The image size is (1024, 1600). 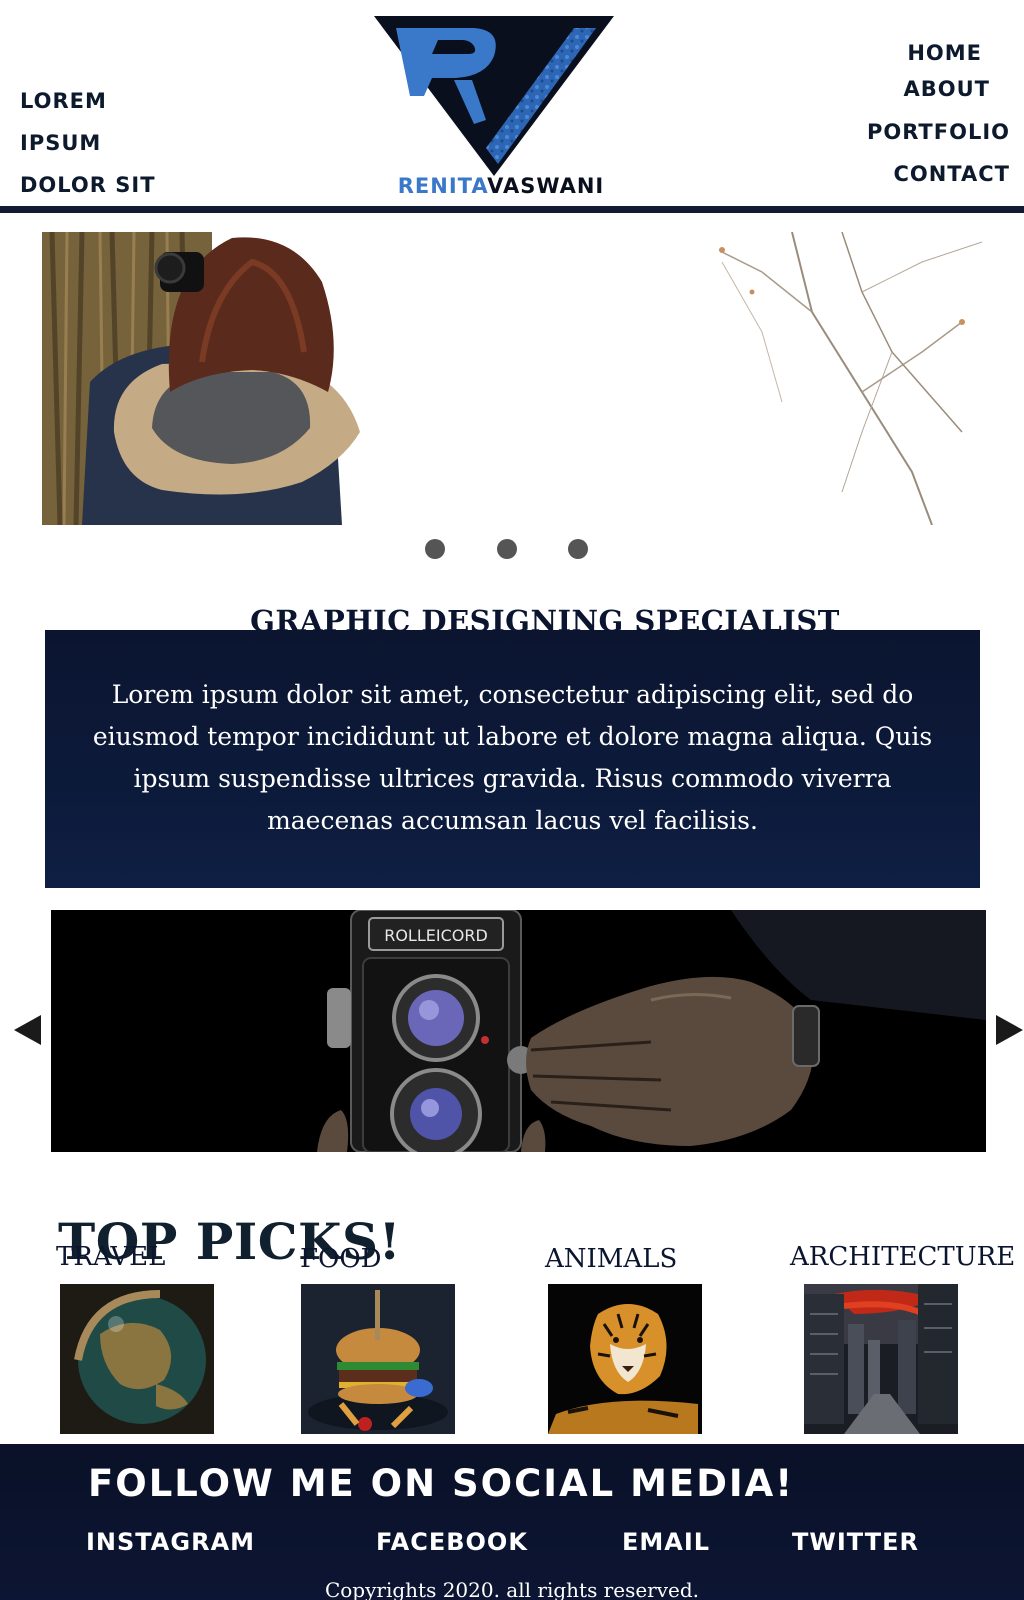 I want to click on pick-label-animals: ANIMALS, so click(x=611, y=1259).